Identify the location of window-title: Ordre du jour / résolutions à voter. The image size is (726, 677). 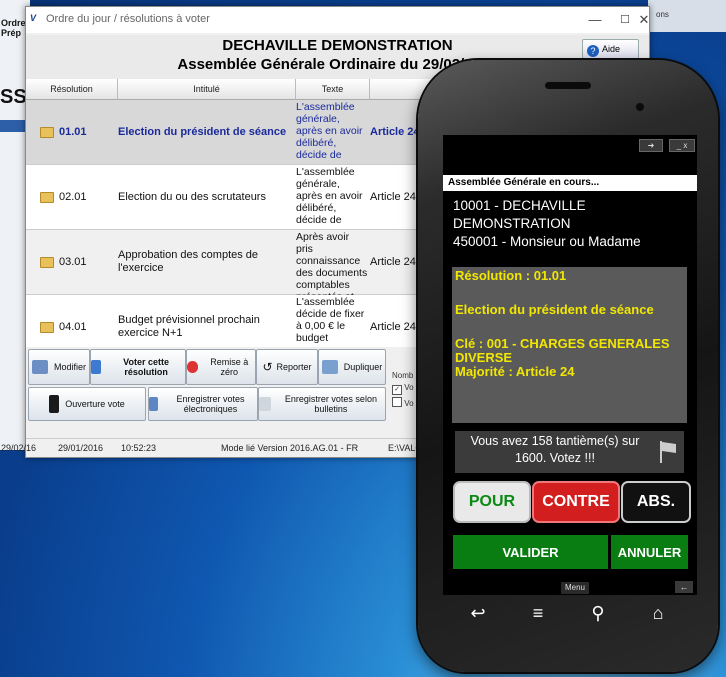
(128, 19).